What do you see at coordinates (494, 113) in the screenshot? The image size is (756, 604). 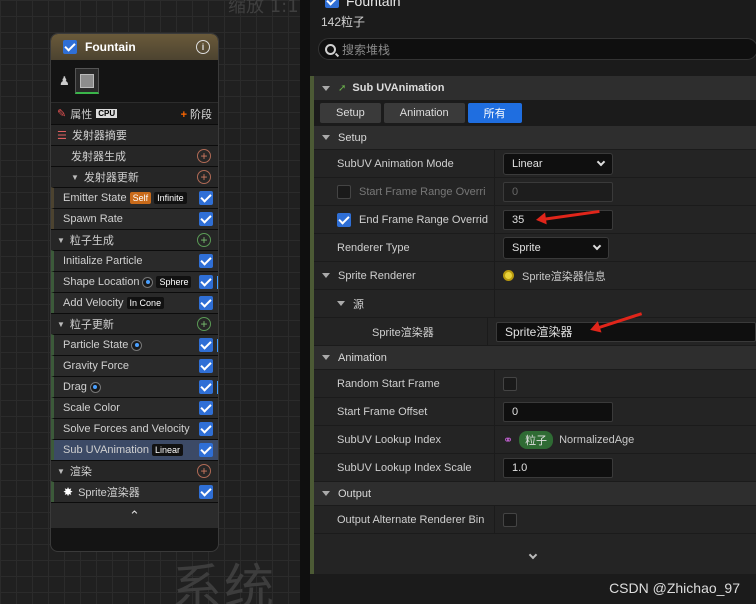 I see `tab-all: 所有` at bounding box center [494, 113].